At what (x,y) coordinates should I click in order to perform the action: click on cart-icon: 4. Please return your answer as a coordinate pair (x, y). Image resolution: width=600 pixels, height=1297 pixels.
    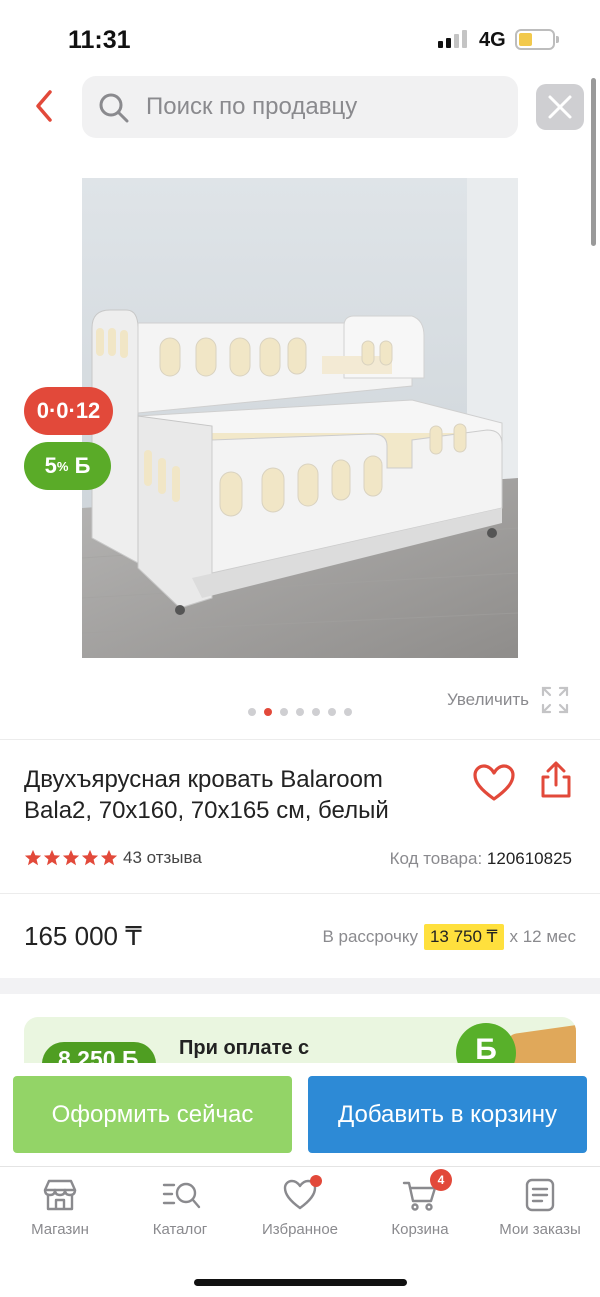
    Looking at the image, I should click on (427, 1191).